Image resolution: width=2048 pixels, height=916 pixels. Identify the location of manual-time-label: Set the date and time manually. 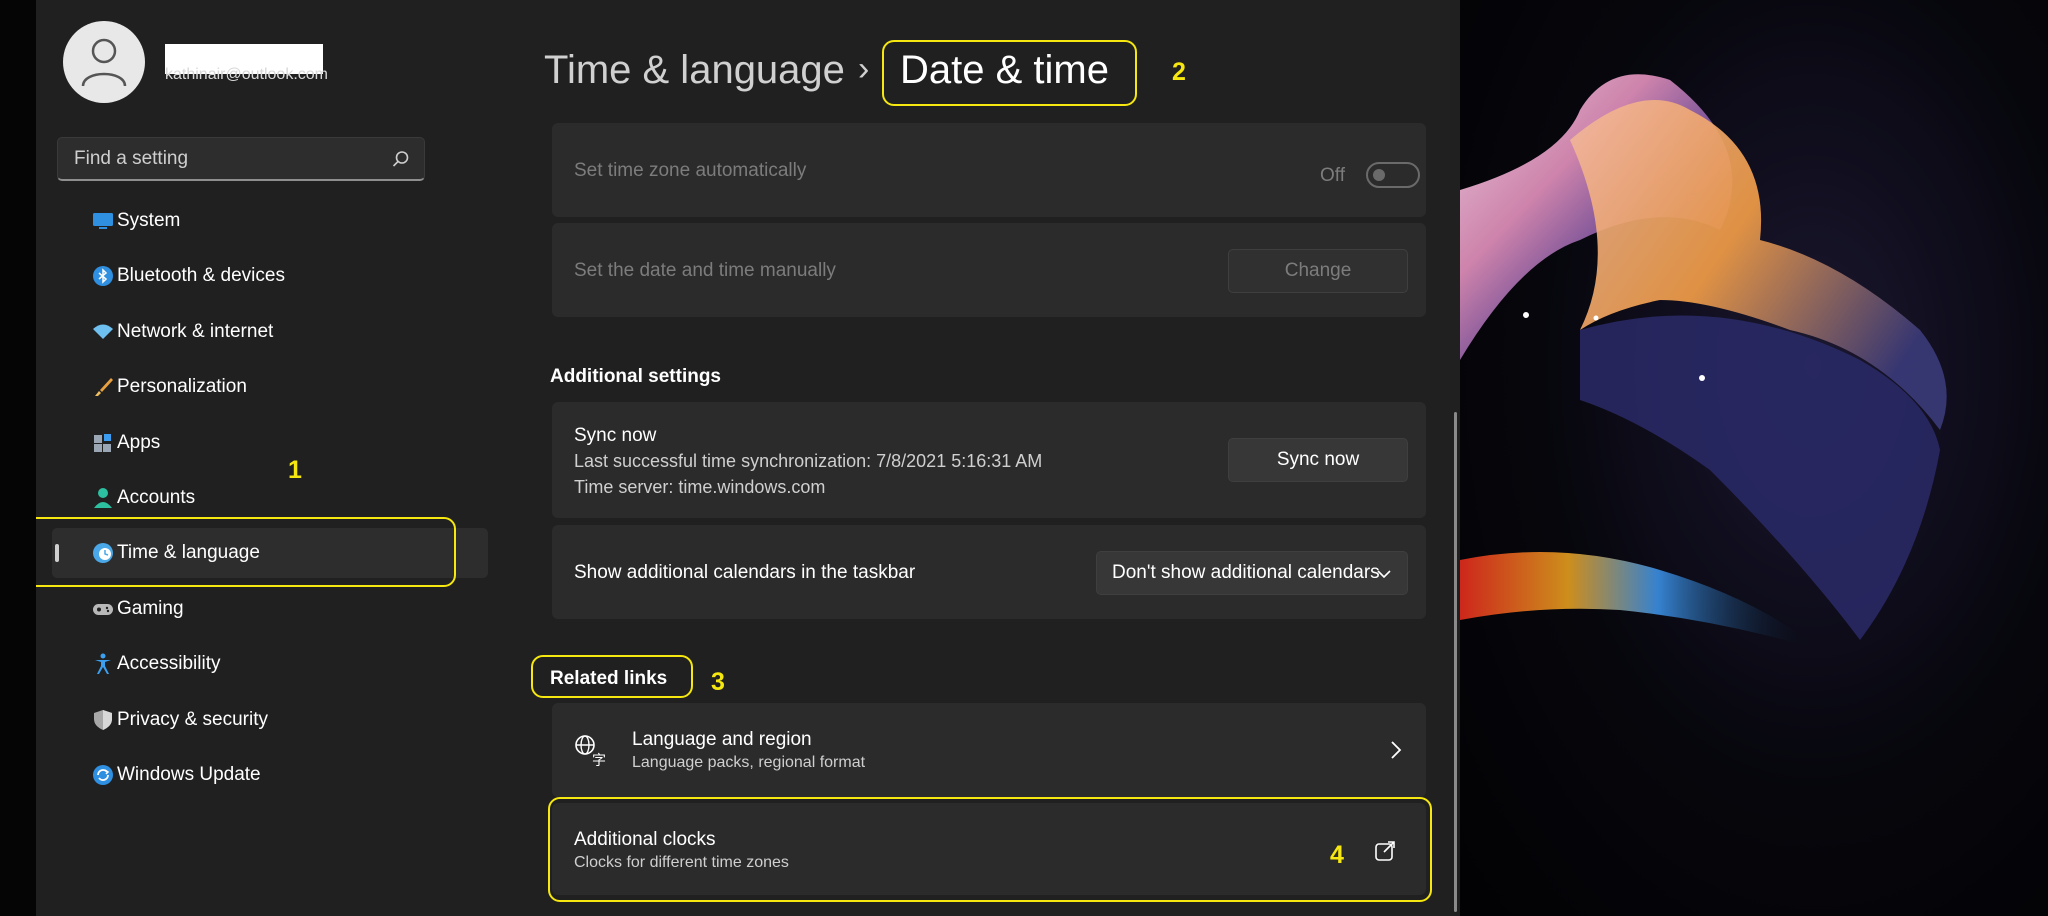
(705, 270).